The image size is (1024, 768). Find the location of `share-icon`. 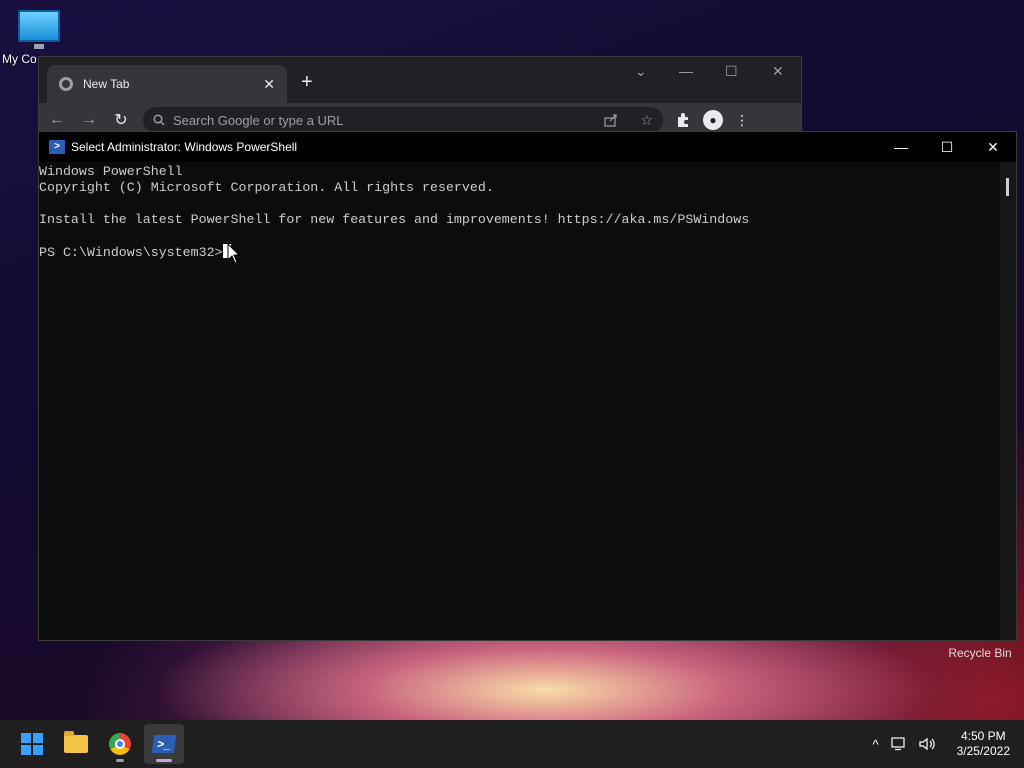

share-icon is located at coordinates (611, 120).